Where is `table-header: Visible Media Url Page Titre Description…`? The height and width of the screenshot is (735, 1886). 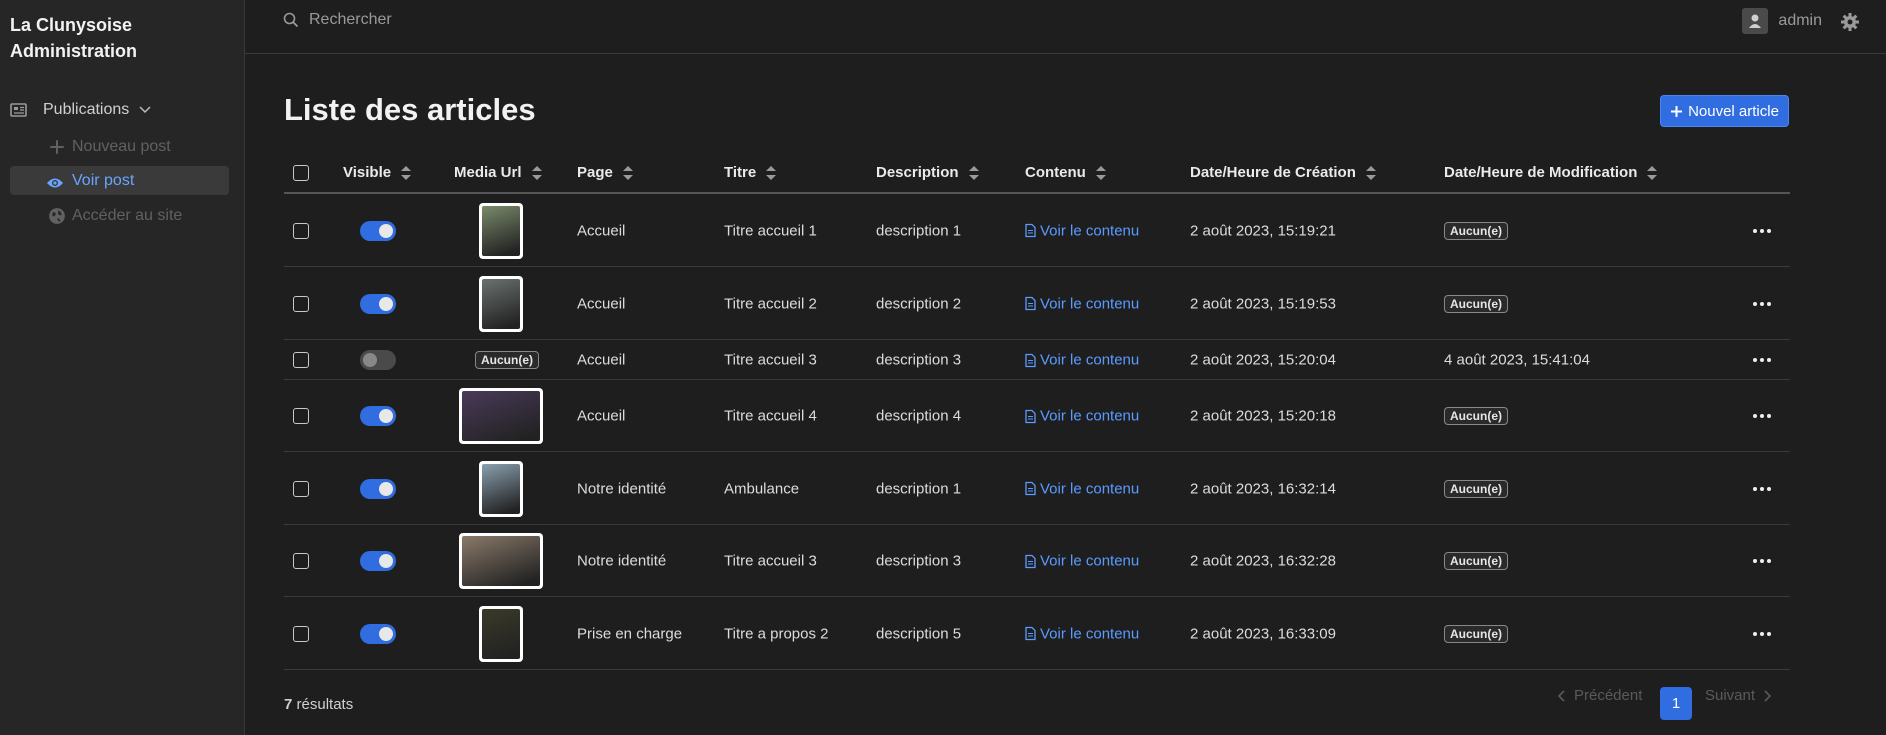 table-header: Visible Media Url Page Titre Description… is located at coordinates (1037, 173).